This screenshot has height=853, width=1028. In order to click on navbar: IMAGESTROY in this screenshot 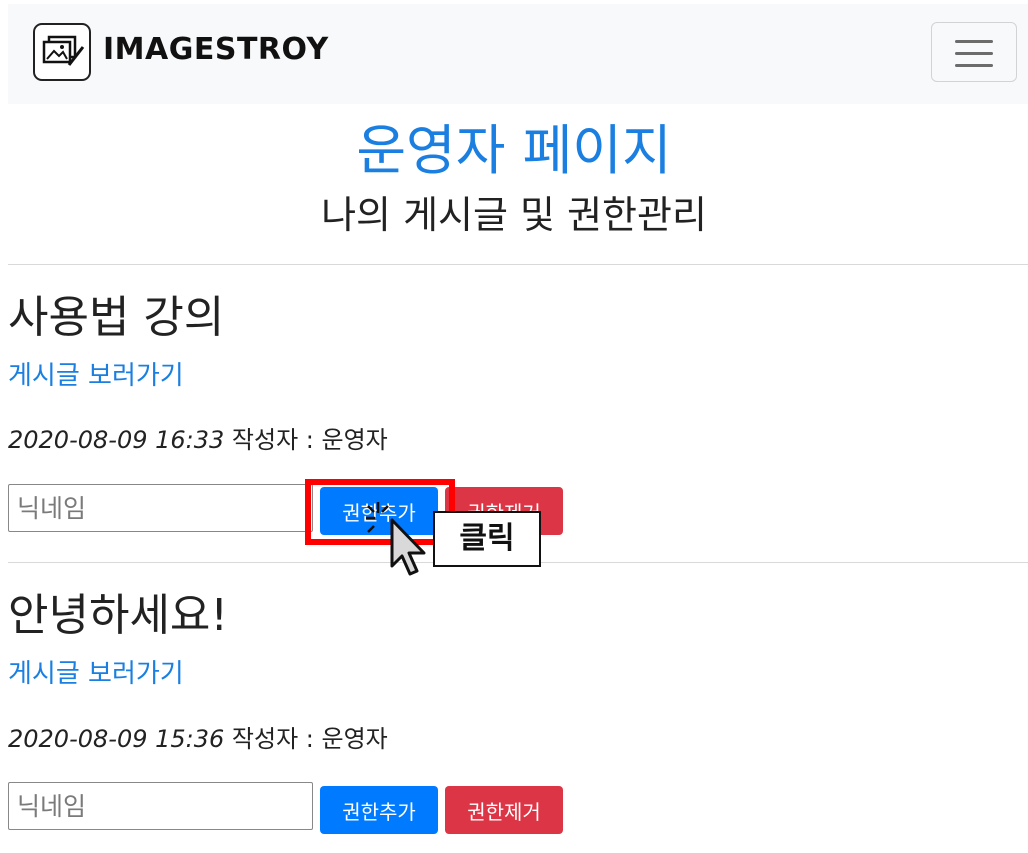, I will do `click(518, 54)`.